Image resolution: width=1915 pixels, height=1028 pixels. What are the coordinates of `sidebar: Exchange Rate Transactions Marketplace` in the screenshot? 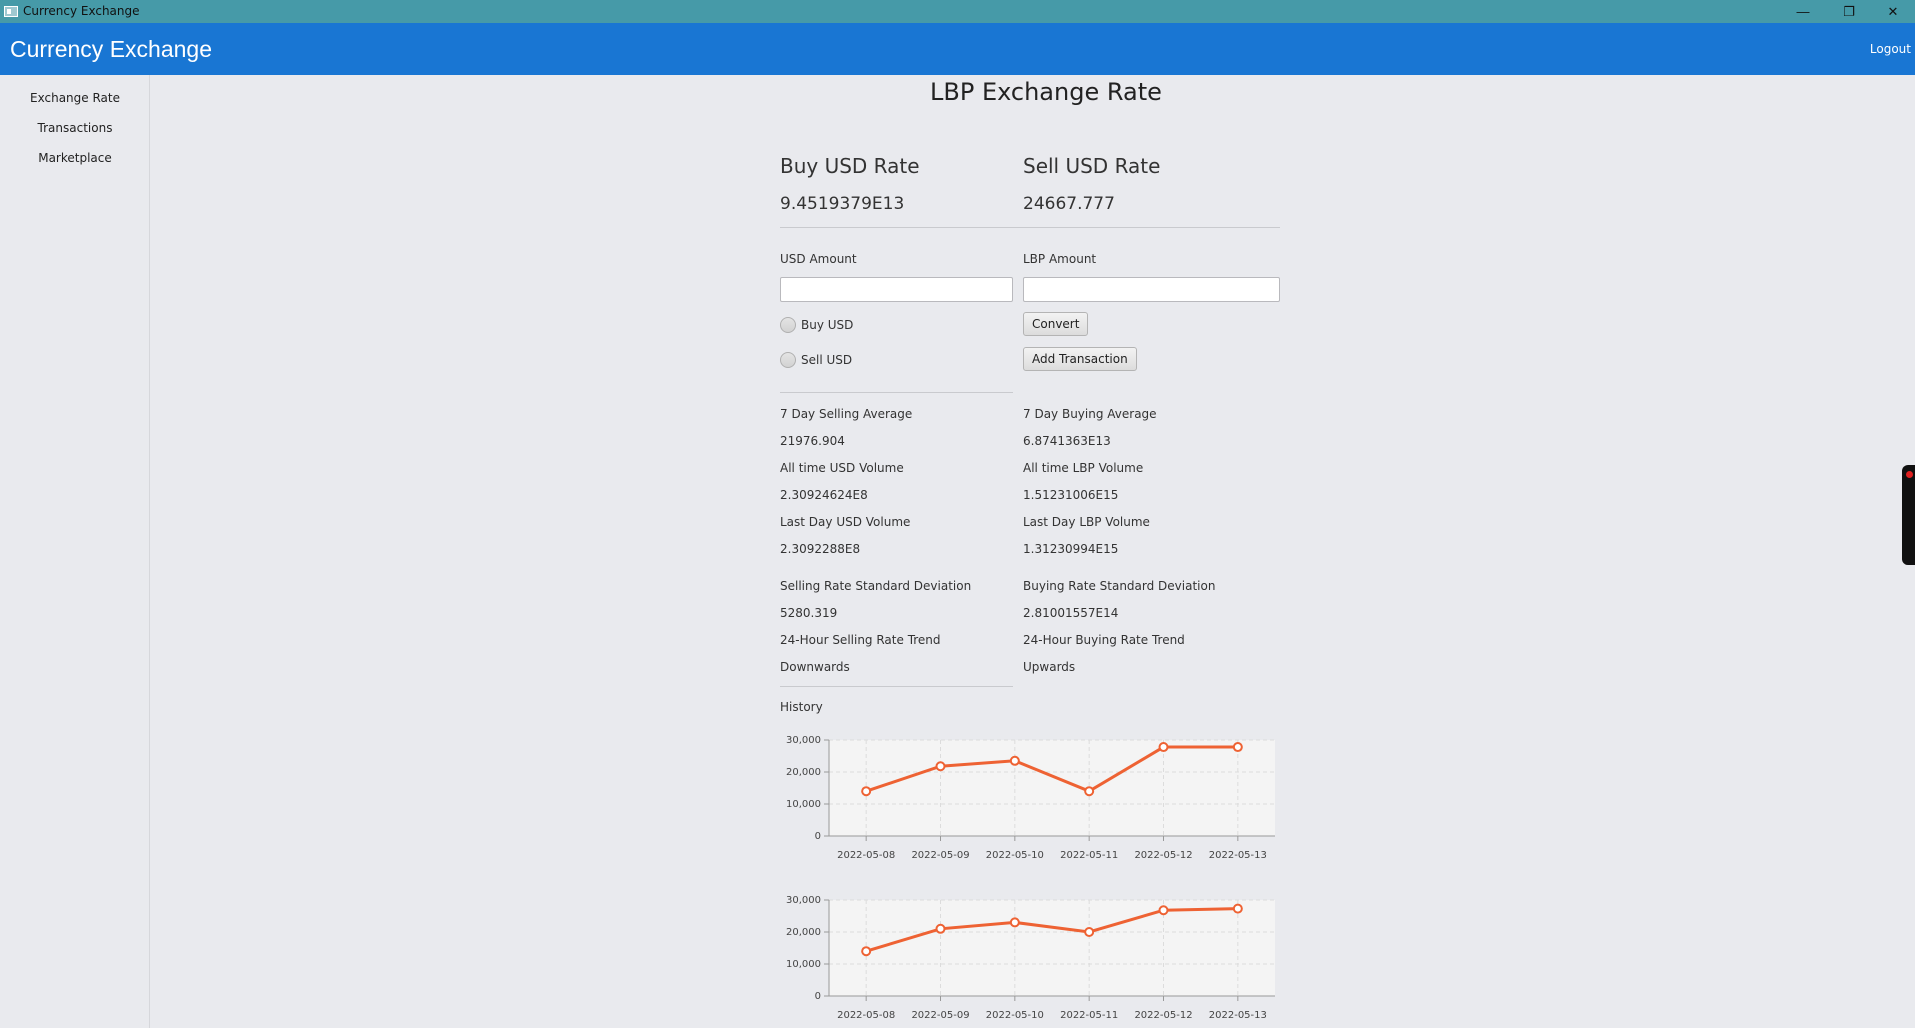 It's located at (75, 551).